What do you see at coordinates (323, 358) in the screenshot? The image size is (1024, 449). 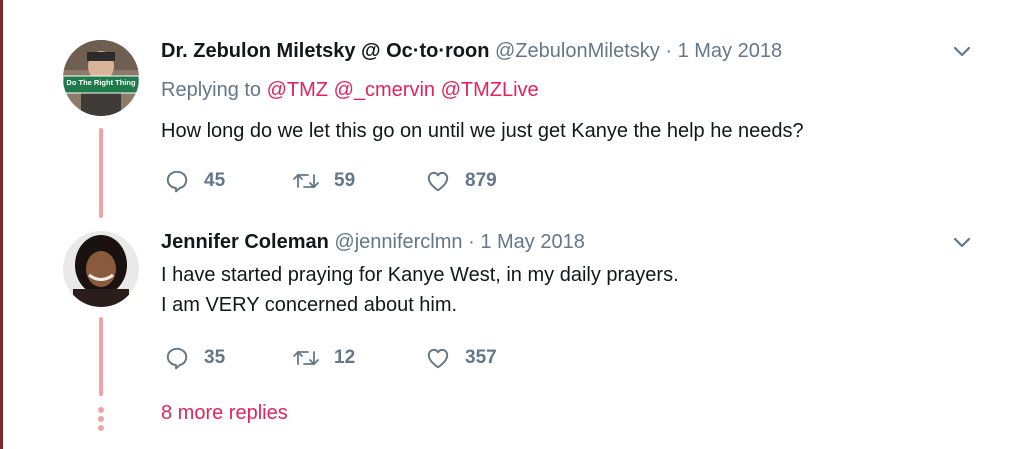 I see `retweet-button: 12` at bounding box center [323, 358].